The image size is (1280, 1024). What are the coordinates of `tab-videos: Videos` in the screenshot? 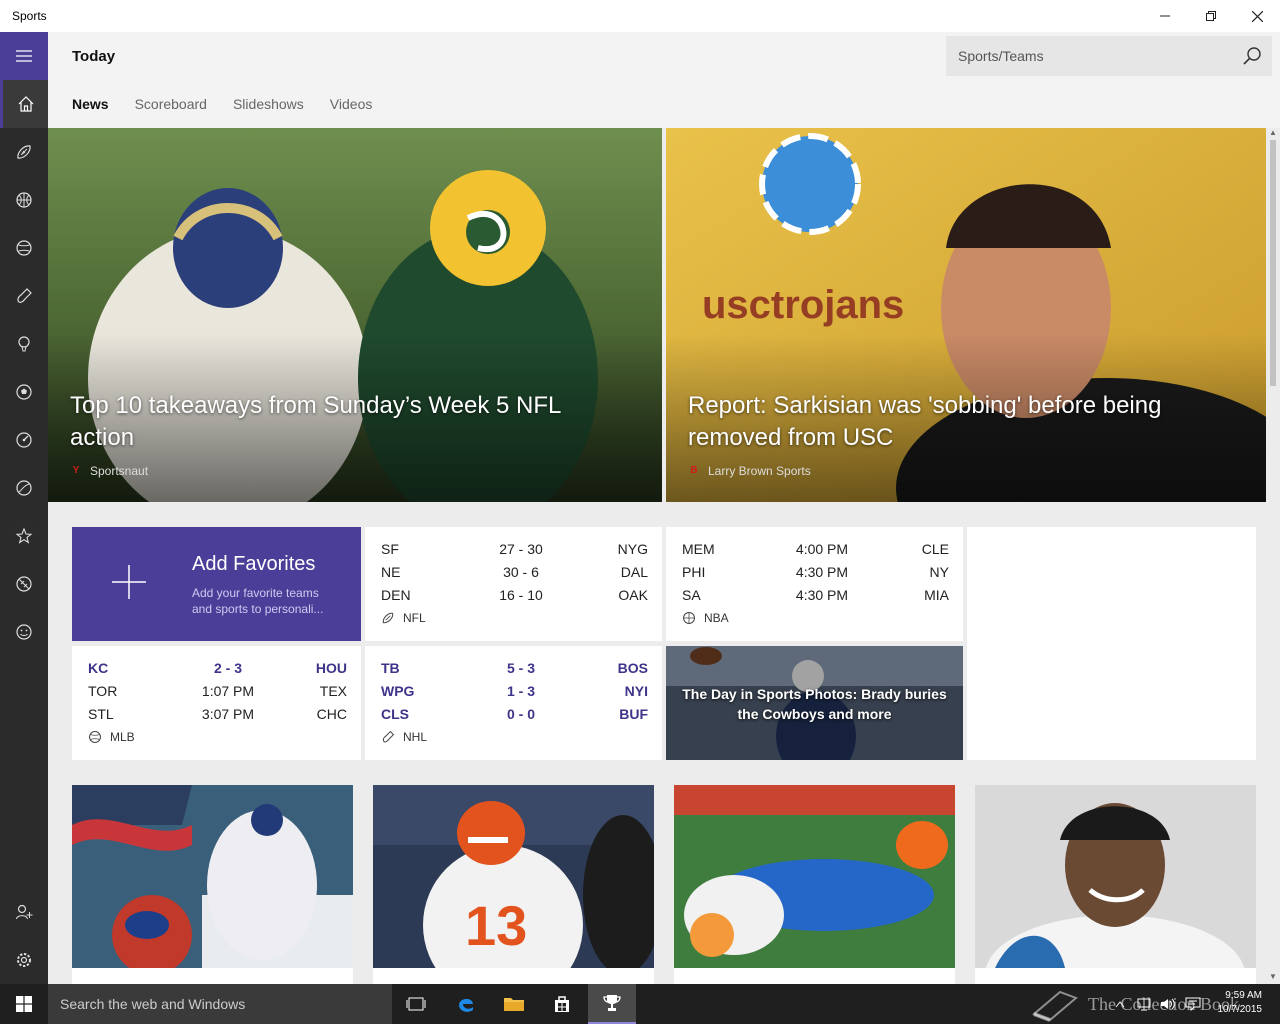 It's located at (351, 104).